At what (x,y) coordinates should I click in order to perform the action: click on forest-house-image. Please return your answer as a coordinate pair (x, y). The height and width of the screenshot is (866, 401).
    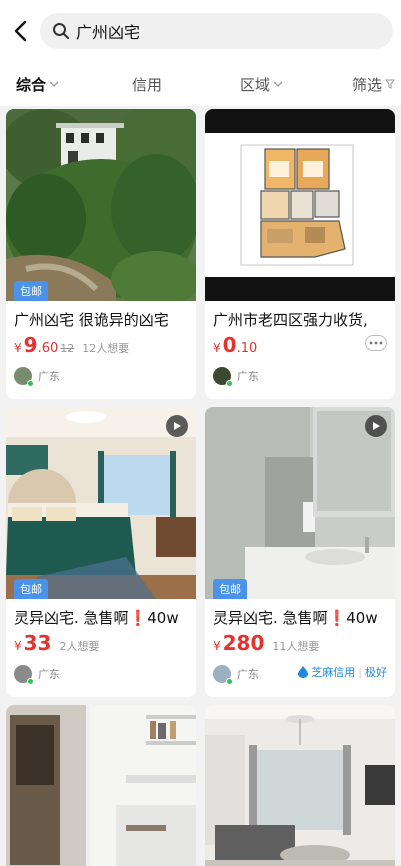
    Looking at the image, I should click on (101, 205).